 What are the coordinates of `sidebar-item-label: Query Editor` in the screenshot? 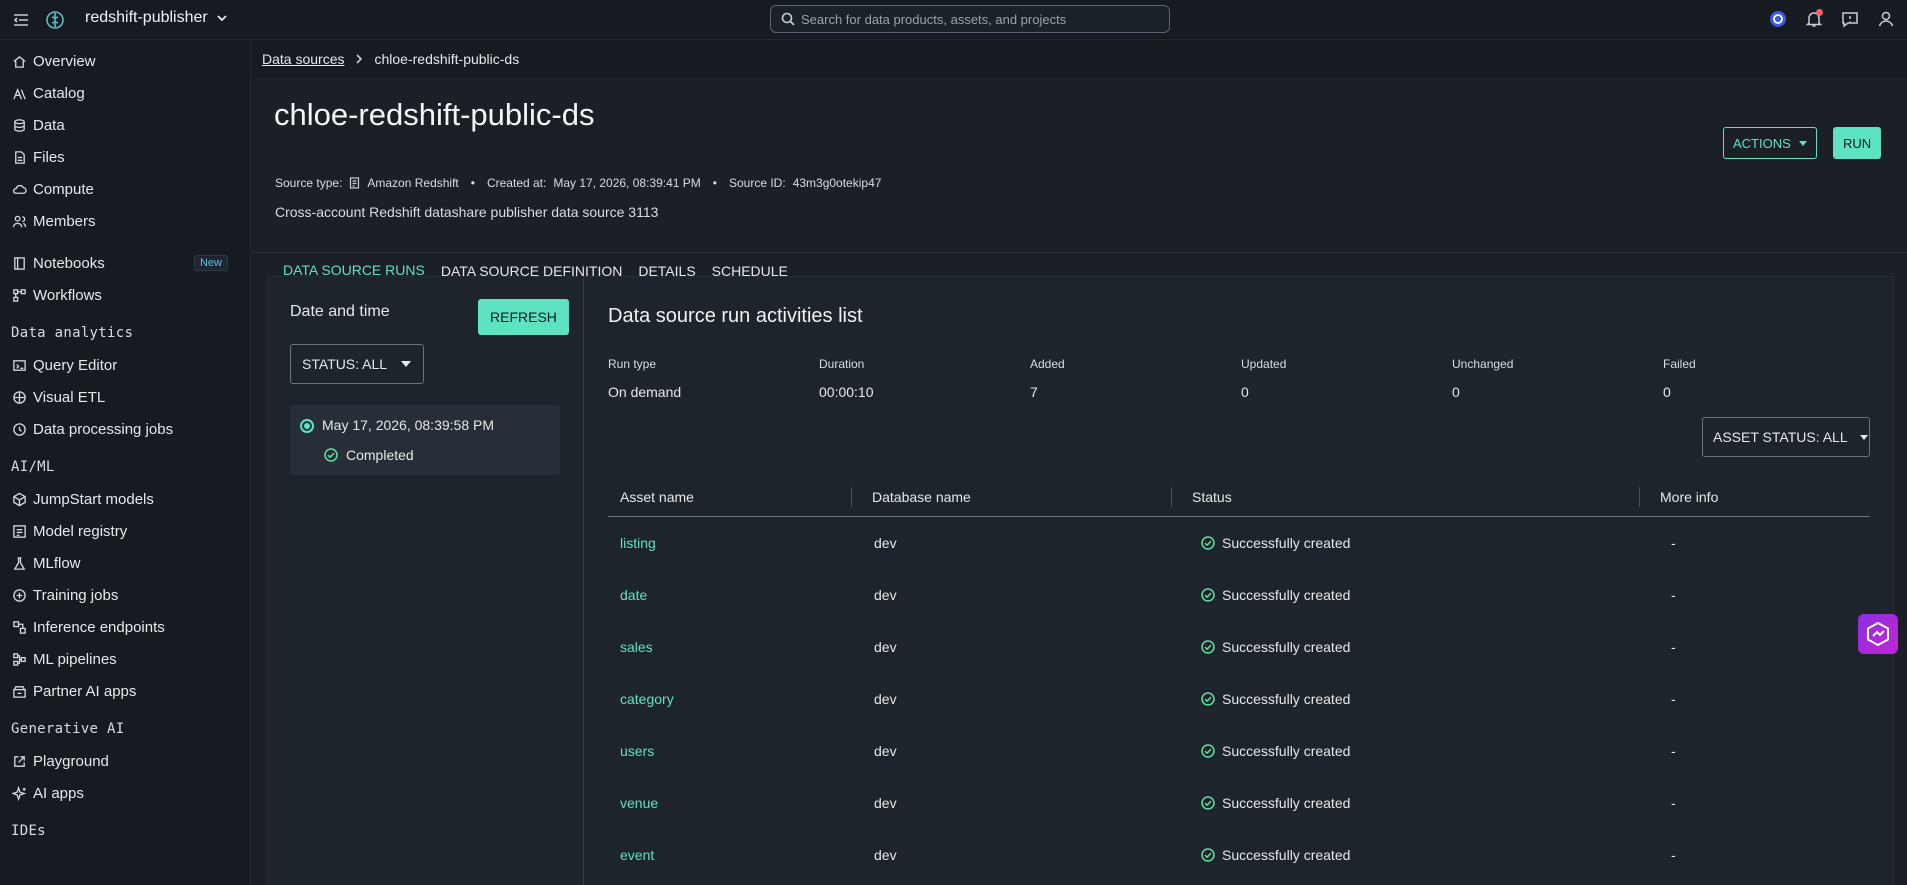 It's located at (75, 365).